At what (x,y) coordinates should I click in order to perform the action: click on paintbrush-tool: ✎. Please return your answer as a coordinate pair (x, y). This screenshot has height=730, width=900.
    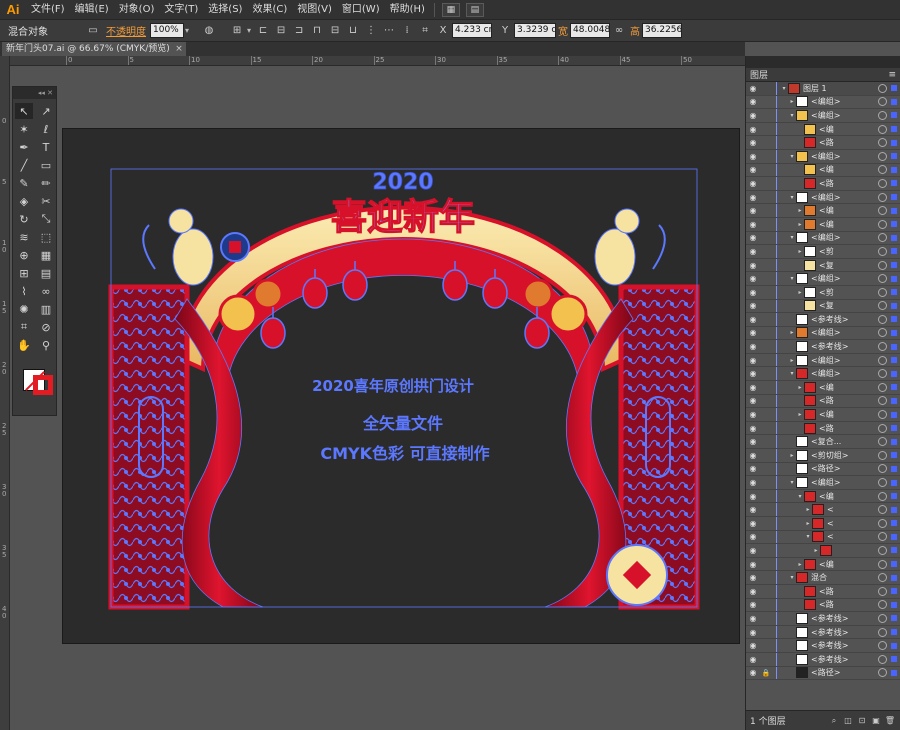
    Looking at the image, I should click on (24, 183).